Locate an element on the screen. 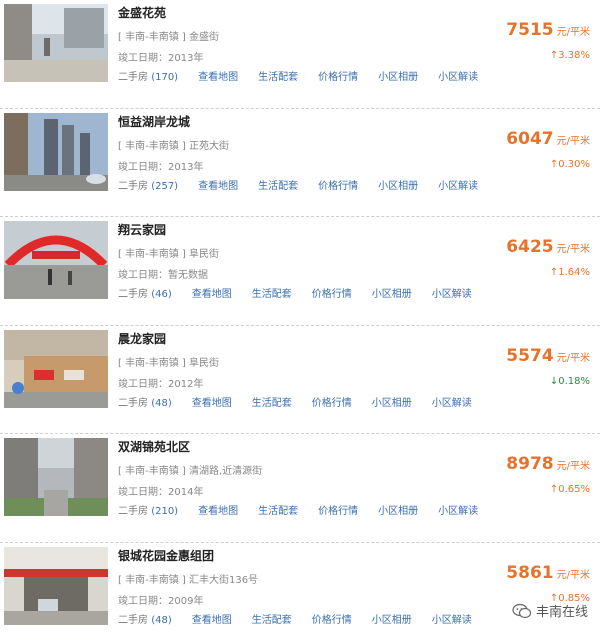 The height and width of the screenshot is (634, 600). price-block: 7515 元/平米 is located at coordinates (548, 30).